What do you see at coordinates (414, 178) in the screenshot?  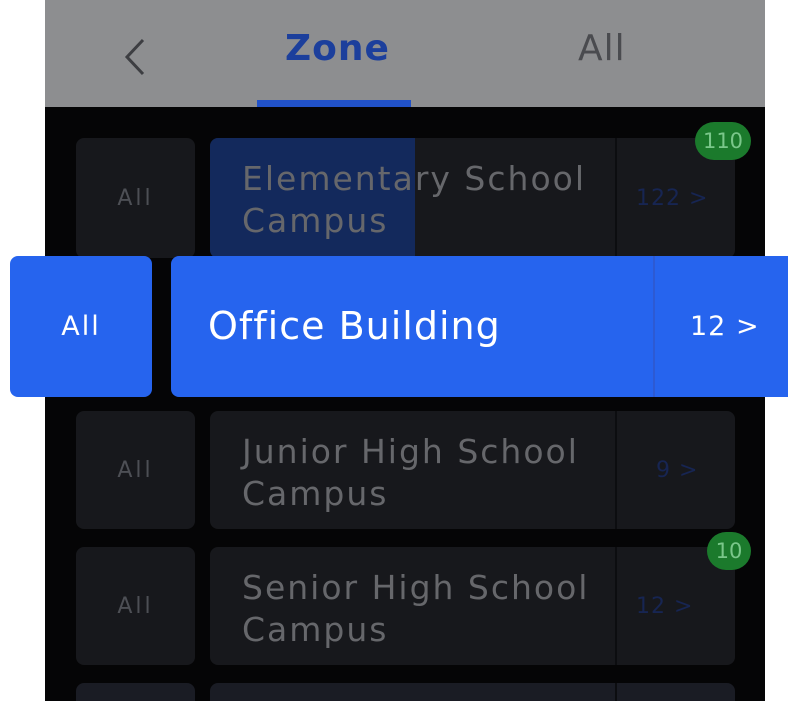 I see `zone-name-line1: Elementary School` at bounding box center [414, 178].